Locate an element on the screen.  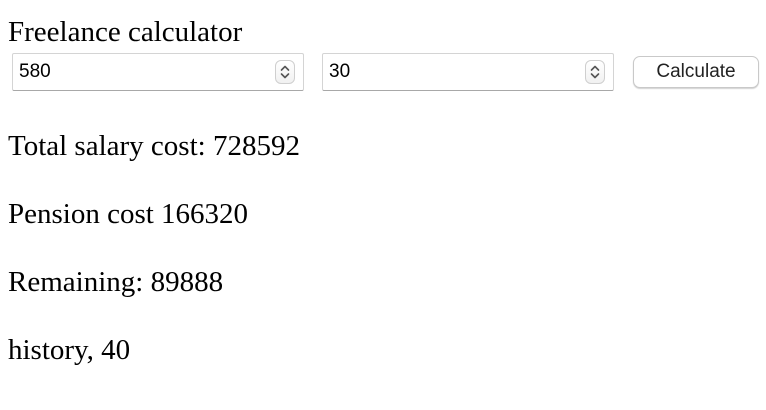
second-number-field is located at coordinates (468, 72).